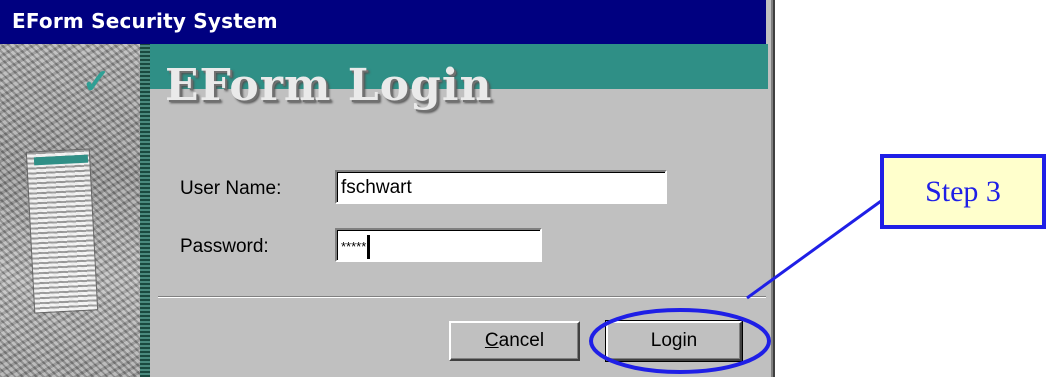  Describe the element at coordinates (521, 340) in the screenshot. I see `cancel-label: ancel` at that location.